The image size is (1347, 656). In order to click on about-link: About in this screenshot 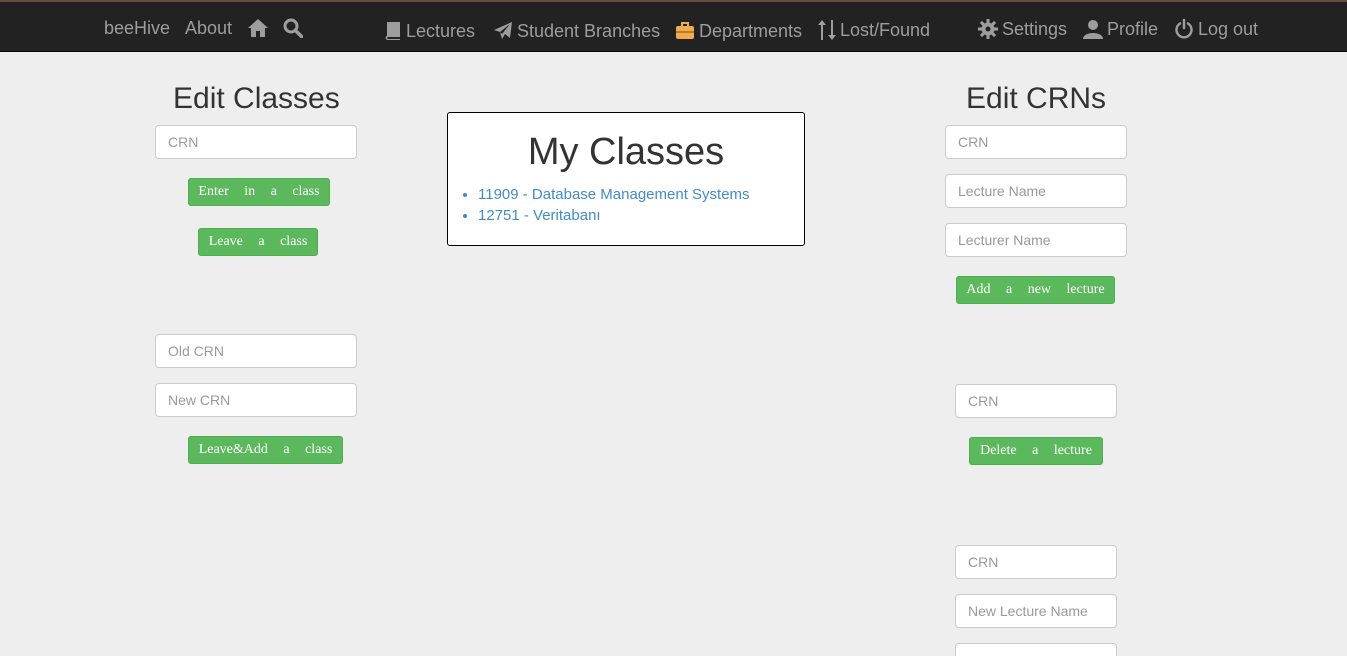, I will do `click(208, 28)`.